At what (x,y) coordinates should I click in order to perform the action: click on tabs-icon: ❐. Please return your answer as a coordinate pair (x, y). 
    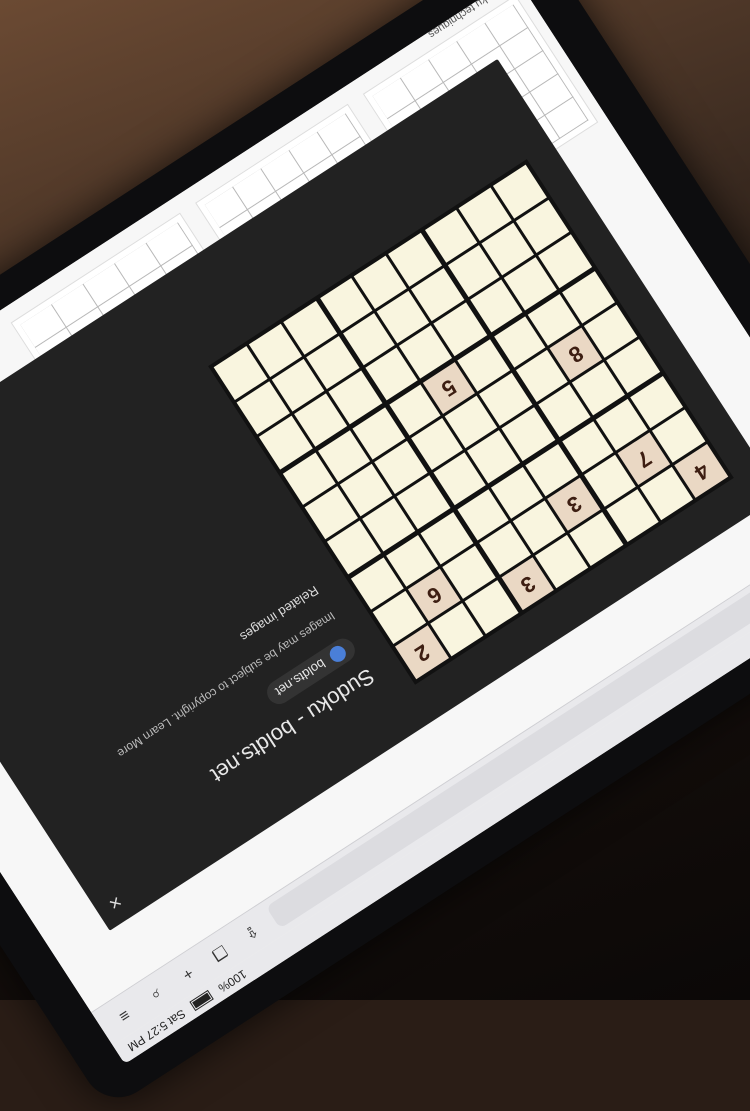
    Looking at the image, I should click on (219, 952).